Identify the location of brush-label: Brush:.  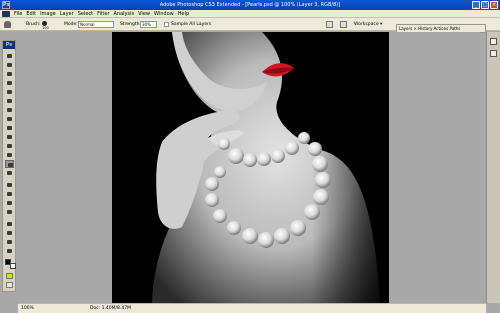
(33, 24).